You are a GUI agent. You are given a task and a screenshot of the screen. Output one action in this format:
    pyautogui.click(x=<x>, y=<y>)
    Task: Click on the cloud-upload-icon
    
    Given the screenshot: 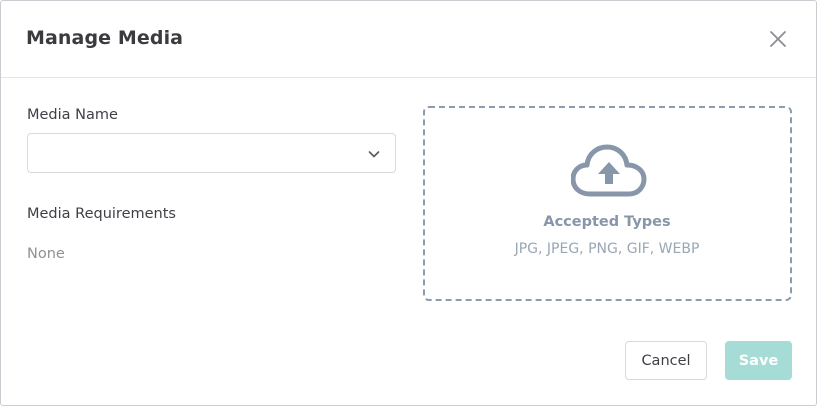 What is the action you would take?
    pyautogui.click(x=609, y=170)
    